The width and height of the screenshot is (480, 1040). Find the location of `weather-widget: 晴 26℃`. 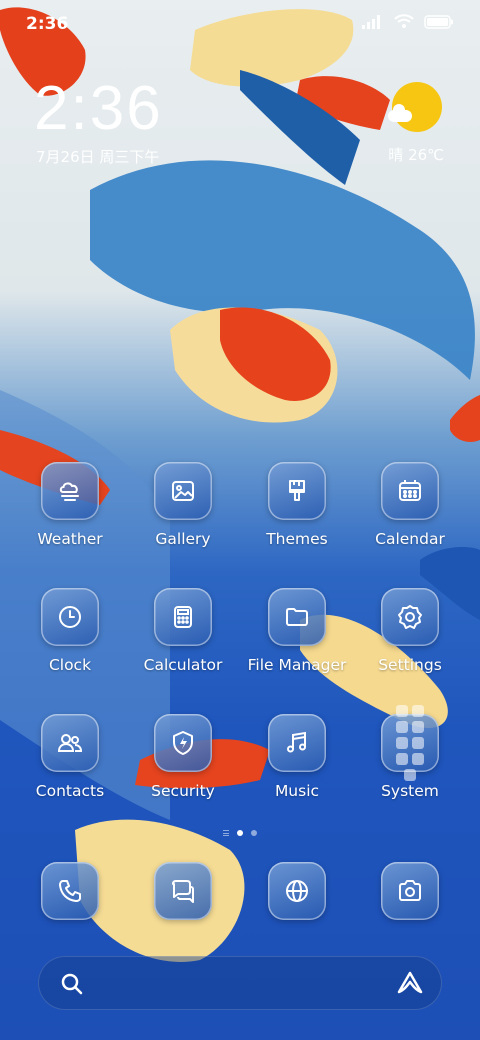

weather-widget: 晴 26℃ is located at coordinates (416, 123).